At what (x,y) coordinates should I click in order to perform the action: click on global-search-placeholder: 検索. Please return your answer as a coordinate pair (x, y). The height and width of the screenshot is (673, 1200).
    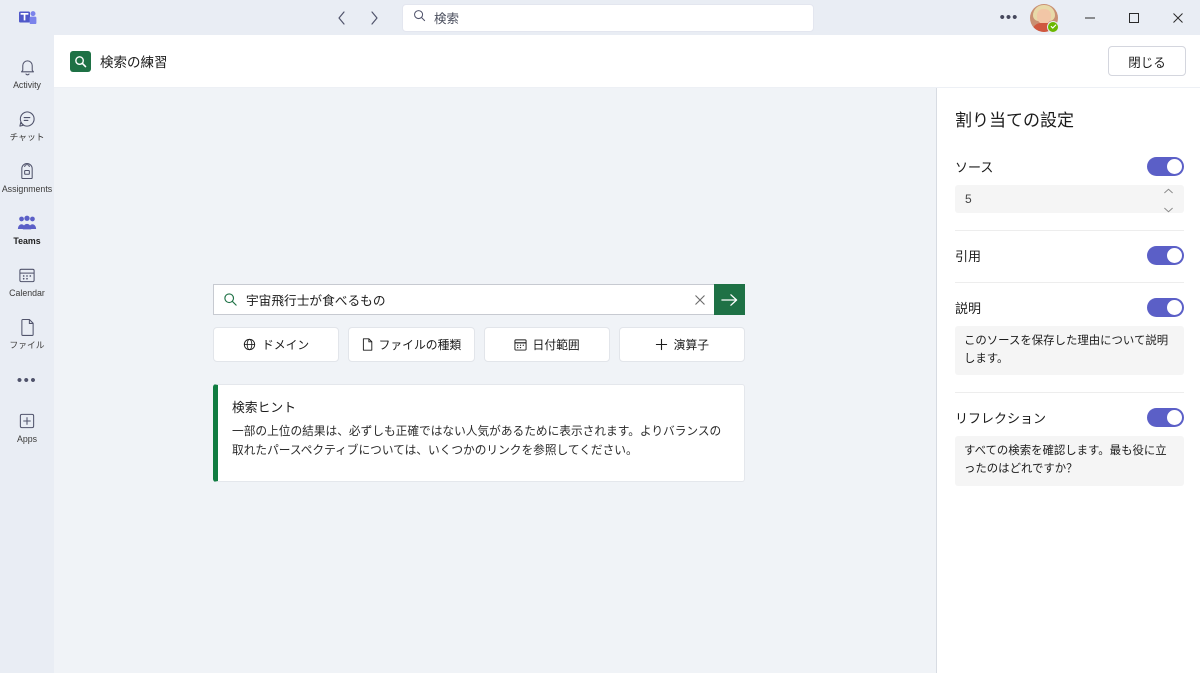
    Looking at the image, I should click on (447, 19).